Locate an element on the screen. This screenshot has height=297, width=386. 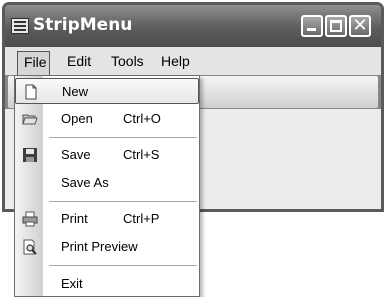
window-title: StripMenu is located at coordinates (83, 25).